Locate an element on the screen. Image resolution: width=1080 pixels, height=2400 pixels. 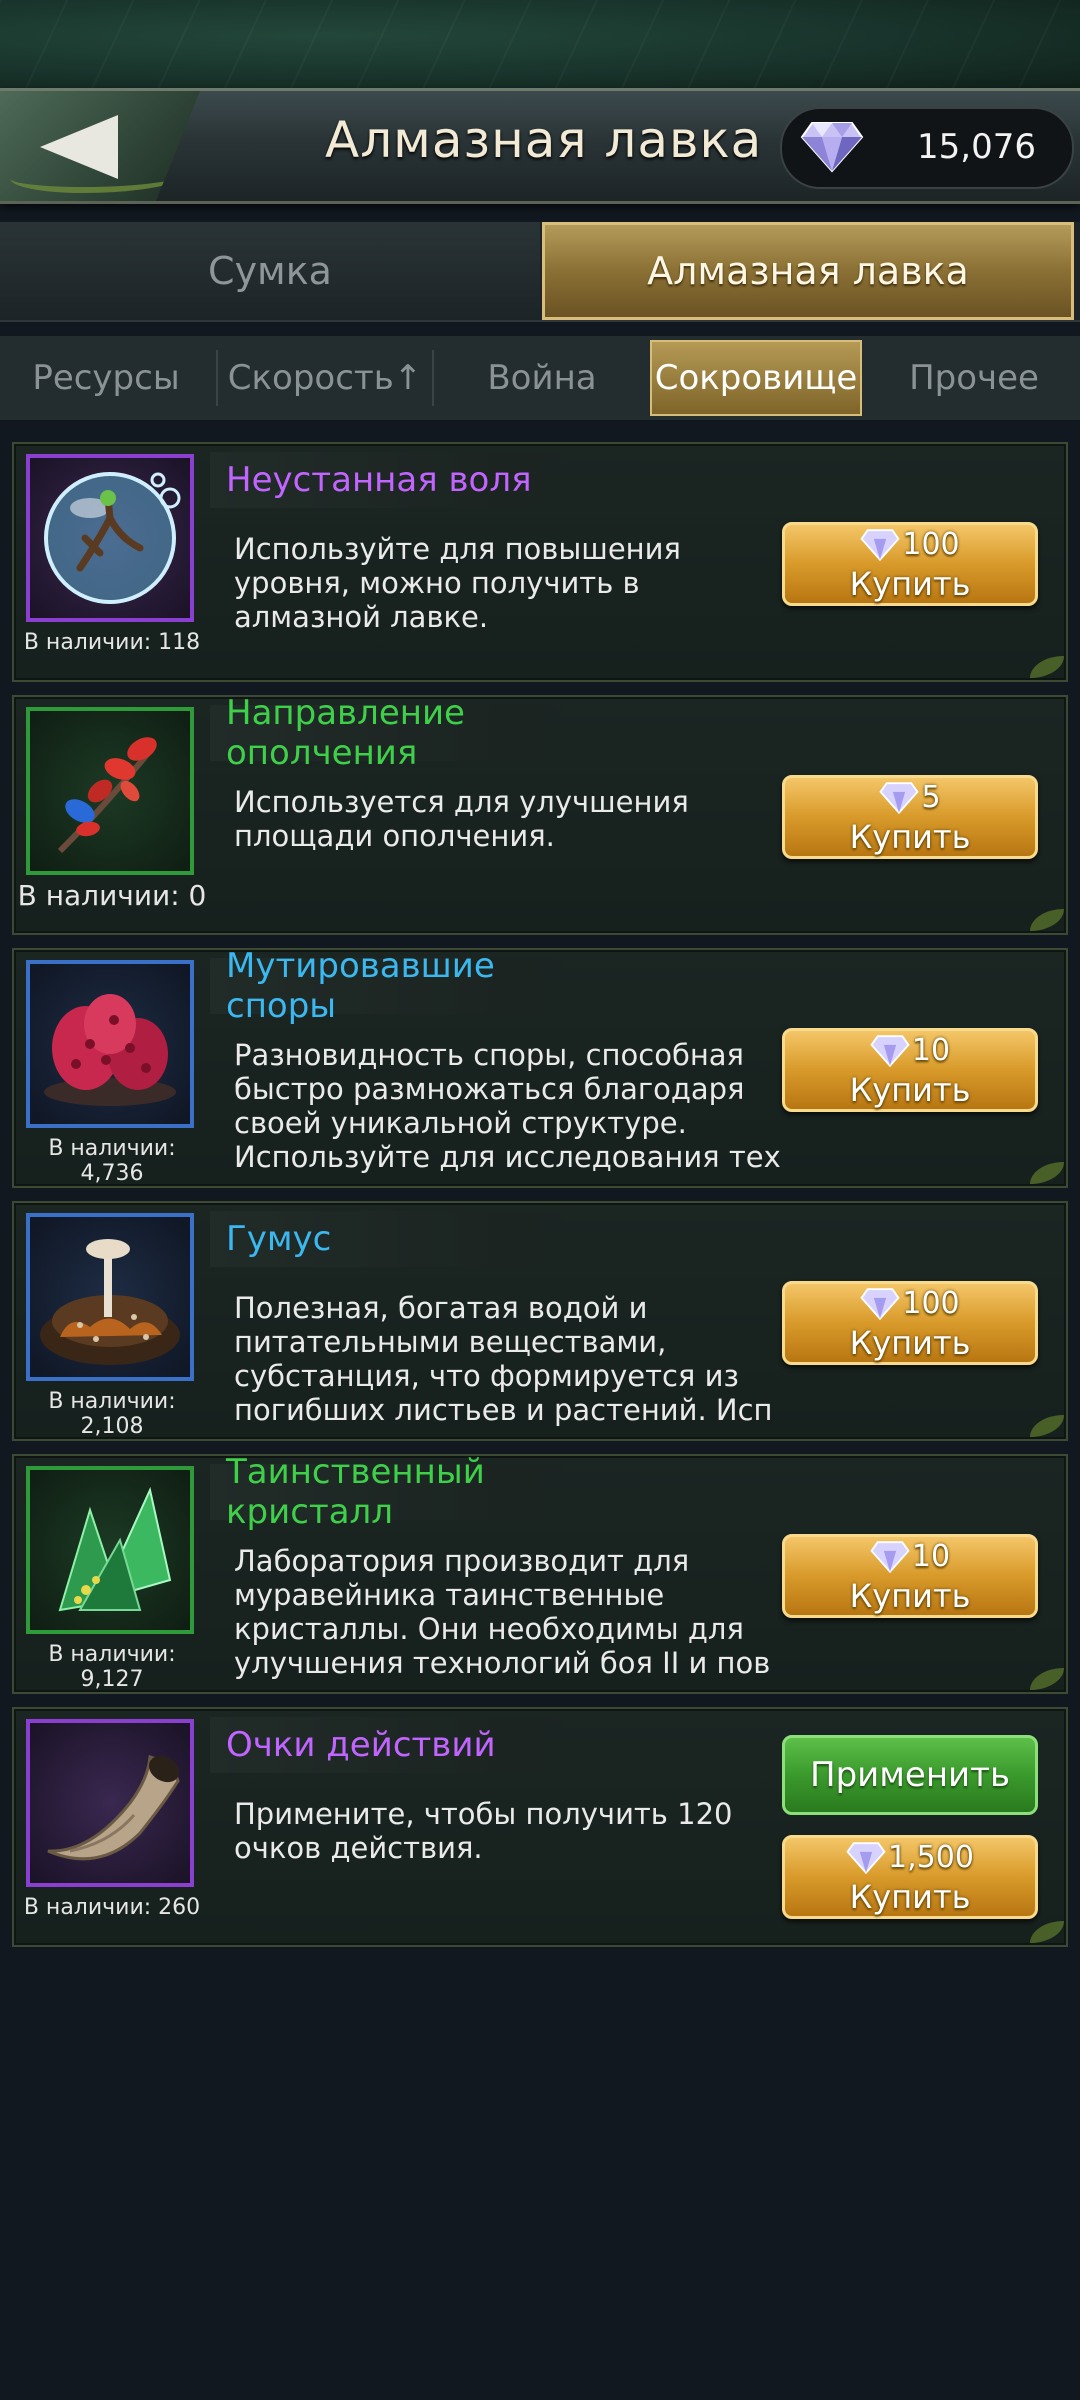
horn-icon is located at coordinates (113, 1808).